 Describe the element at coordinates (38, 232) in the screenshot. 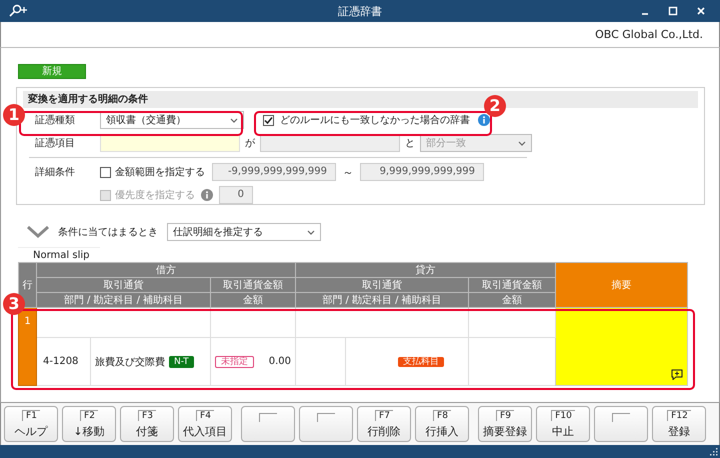

I see `chevron-down-icon` at that location.